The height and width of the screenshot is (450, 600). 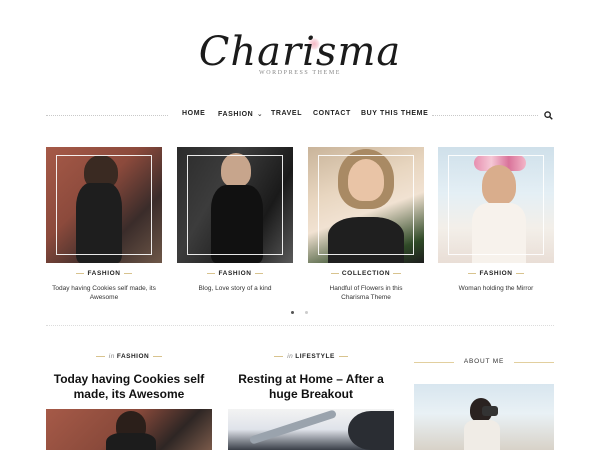 I want to click on slide-category-3: COLLECTION, so click(x=366, y=273).